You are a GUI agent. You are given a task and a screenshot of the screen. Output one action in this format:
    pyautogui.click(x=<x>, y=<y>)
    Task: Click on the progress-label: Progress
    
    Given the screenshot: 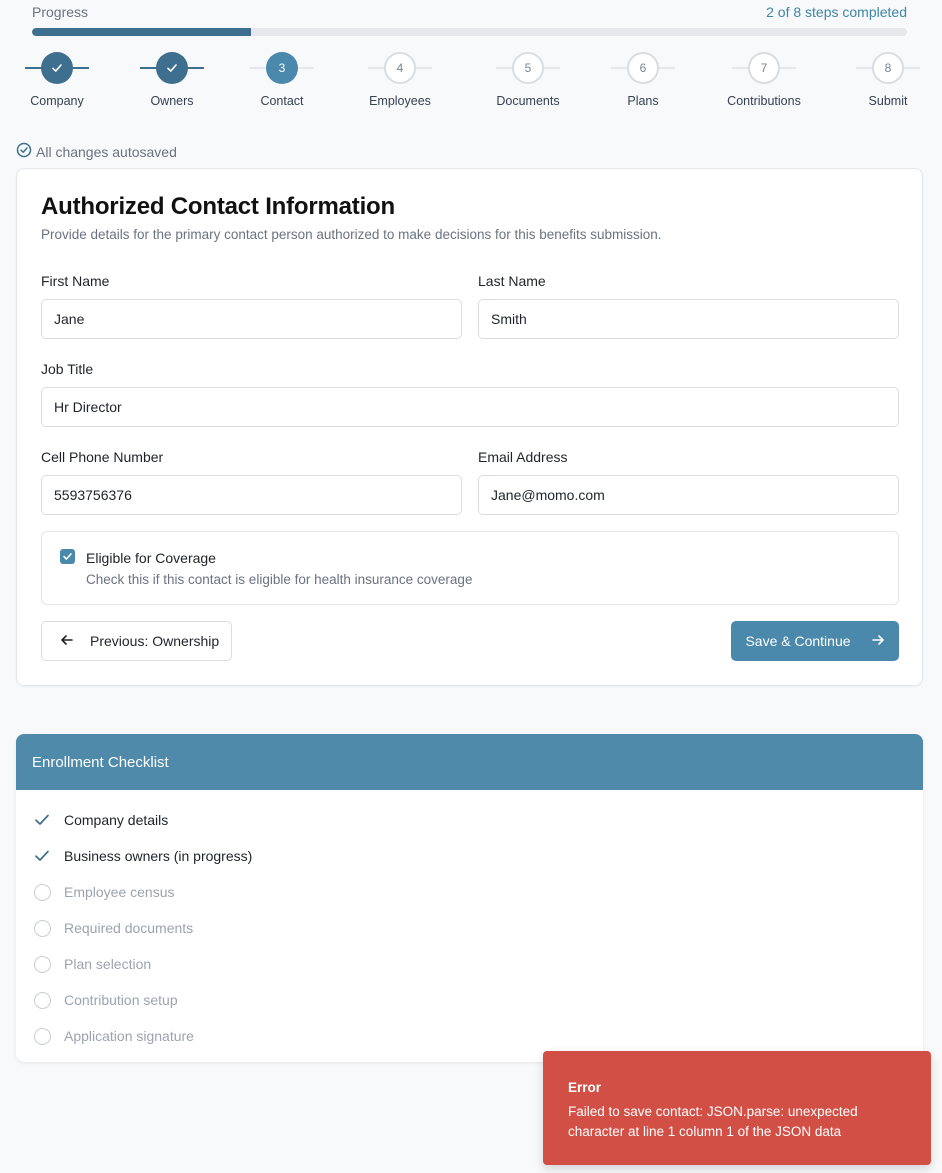 What is the action you would take?
    pyautogui.click(x=60, y=12)
    